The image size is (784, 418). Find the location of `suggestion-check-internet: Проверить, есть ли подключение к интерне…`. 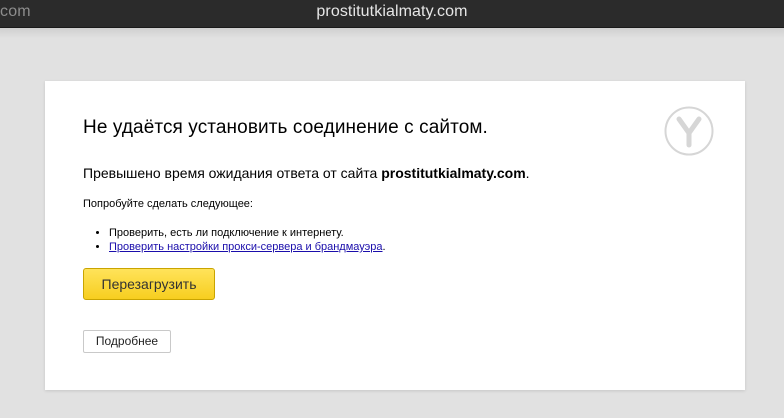

suggestion-check-internet: Проверить, есть ли подключение к интерне… is located at coordinates (247, 233).